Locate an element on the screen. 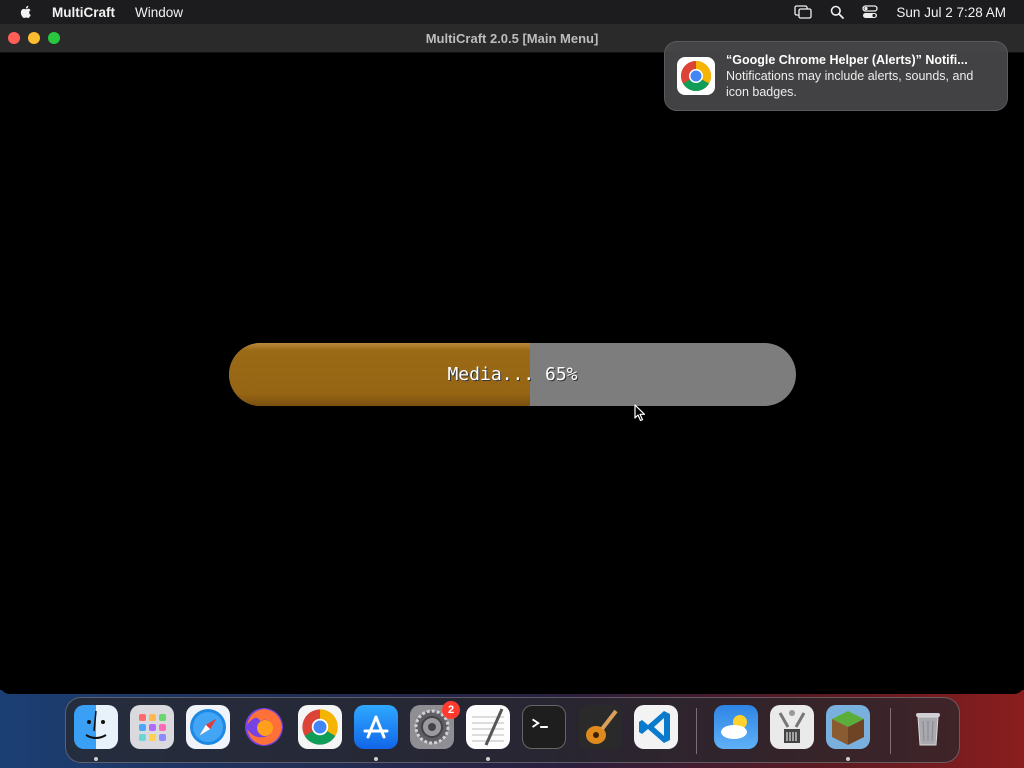  app-store-icon is located at coordinates (376, 727).